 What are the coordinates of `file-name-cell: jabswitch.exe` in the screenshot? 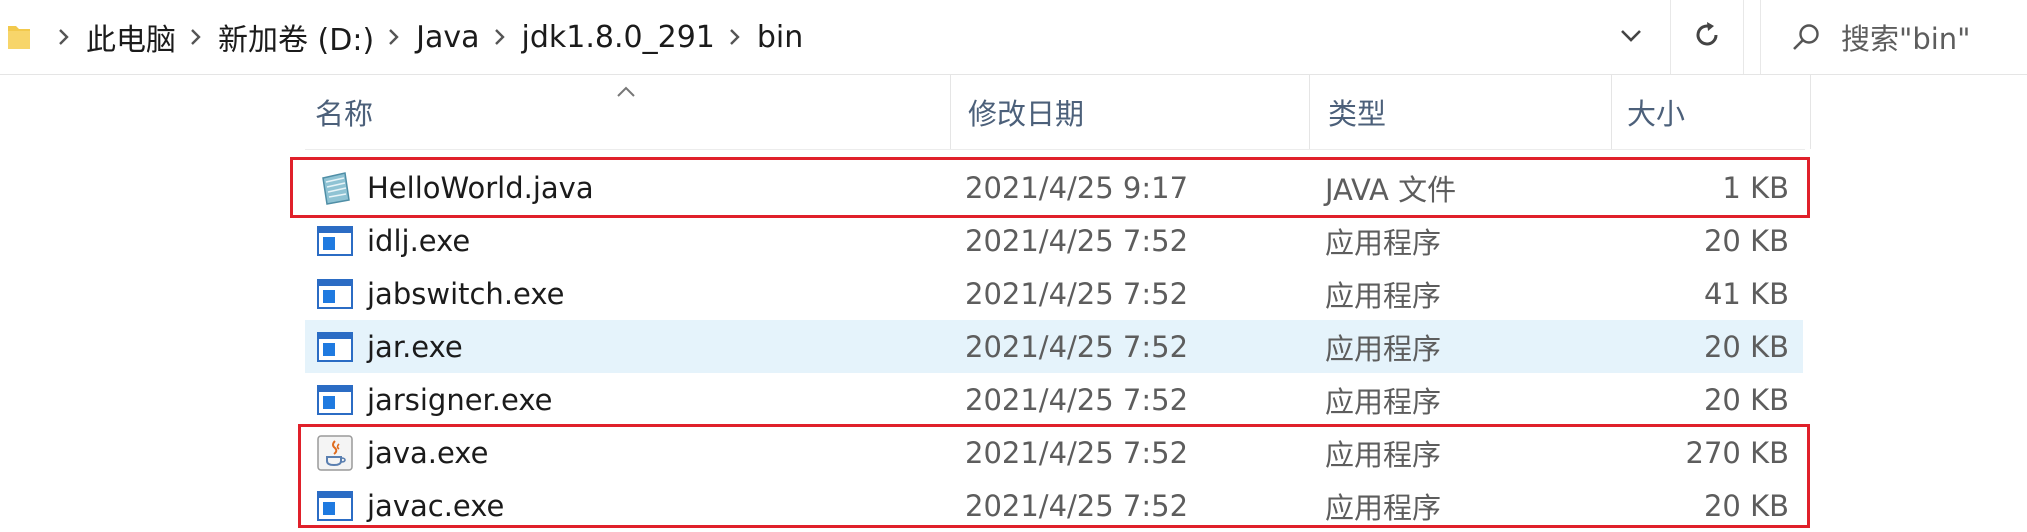 It's located at (439, 293).